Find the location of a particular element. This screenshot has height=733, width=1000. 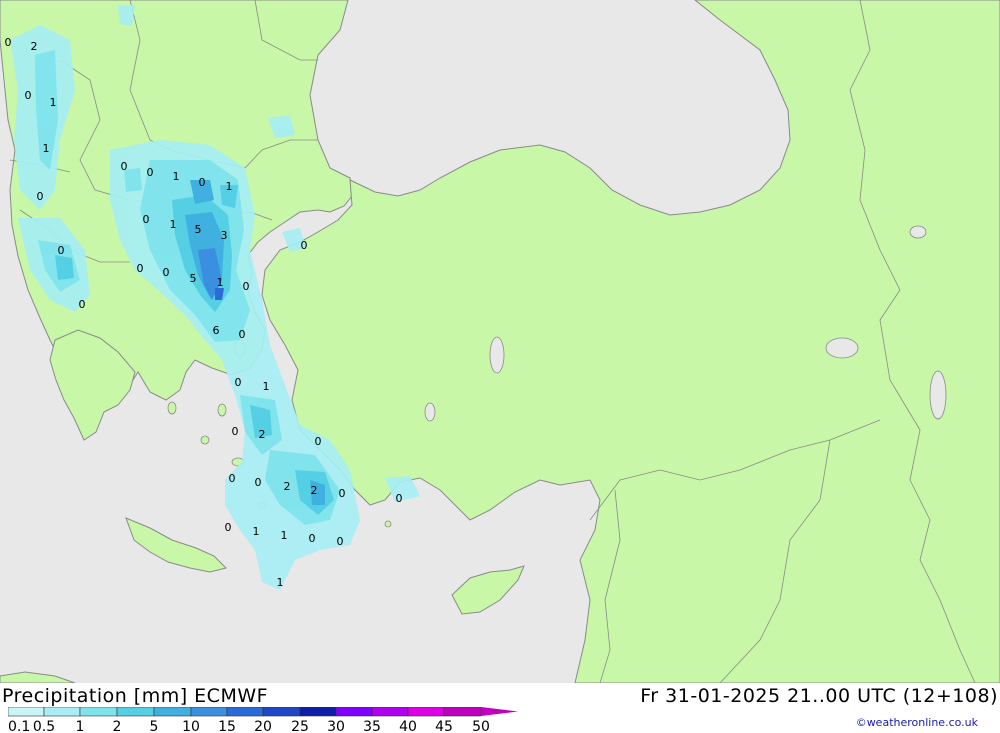

map-value-label: 3 is located at coordinates (224, 235).